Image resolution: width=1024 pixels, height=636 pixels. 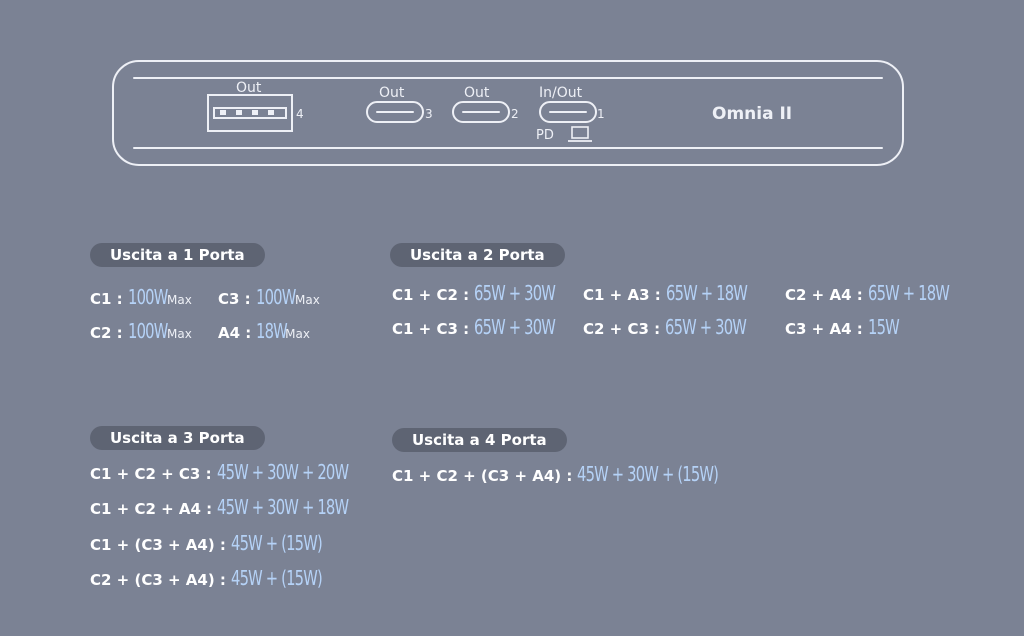 What do you see at coordinates (177, 255) in the screenshot?
I see `section-title-1-port: Uscita a 1 Porta` at bounding box center [177, 255].